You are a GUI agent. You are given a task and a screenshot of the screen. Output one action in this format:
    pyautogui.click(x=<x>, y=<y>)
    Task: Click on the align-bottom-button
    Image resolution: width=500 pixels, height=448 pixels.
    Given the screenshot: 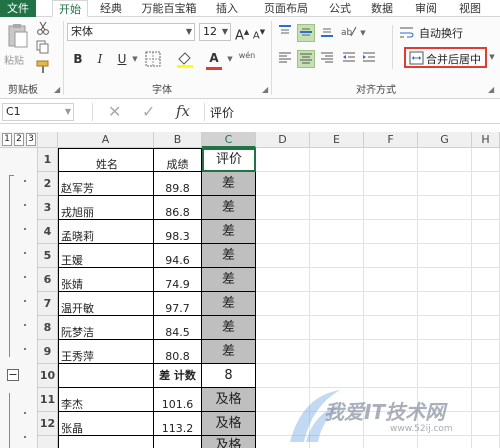 What is the action you would take?
    pyautogui.click(x=327, y=33)
    